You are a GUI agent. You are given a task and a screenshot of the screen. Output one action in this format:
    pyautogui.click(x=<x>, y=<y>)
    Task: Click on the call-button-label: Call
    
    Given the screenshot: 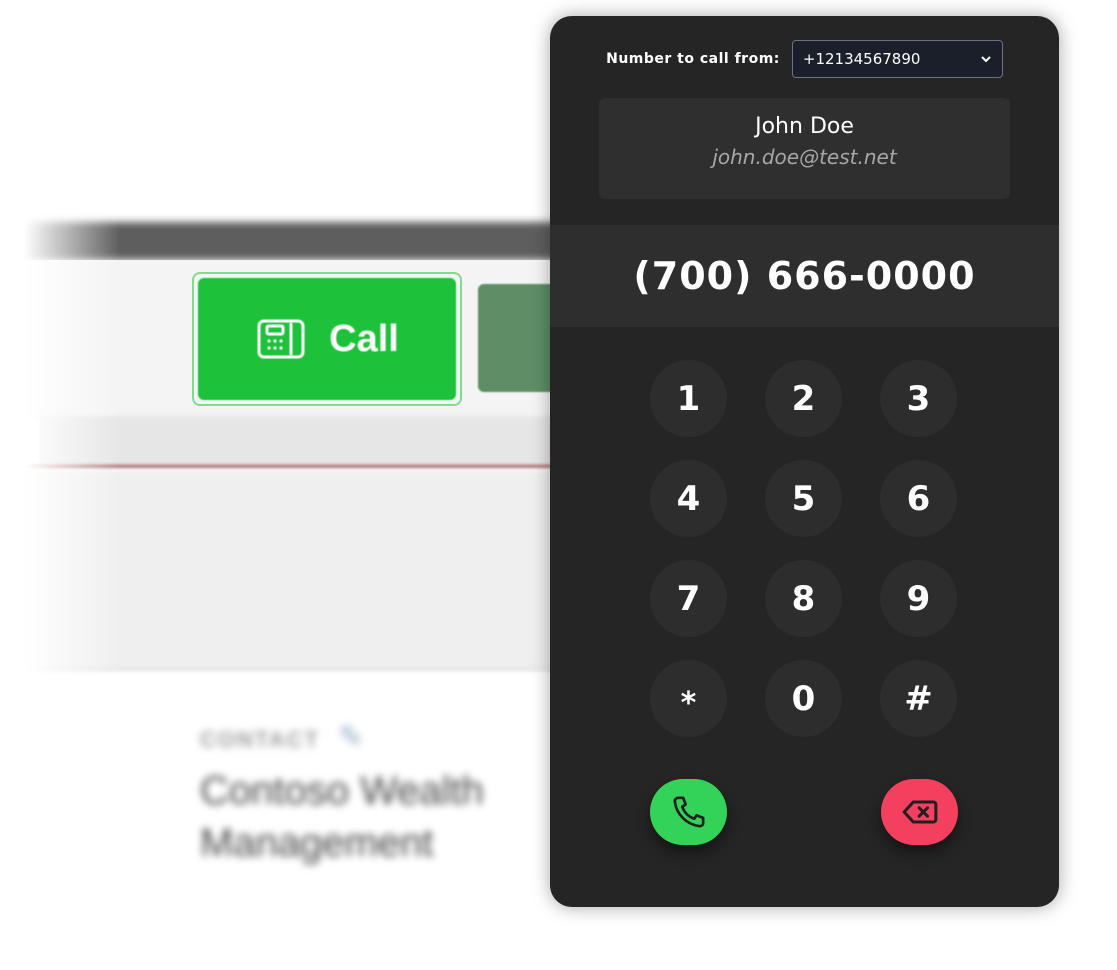 What is the action you would take?
    pyautogui.click(x=364, y=338)
    